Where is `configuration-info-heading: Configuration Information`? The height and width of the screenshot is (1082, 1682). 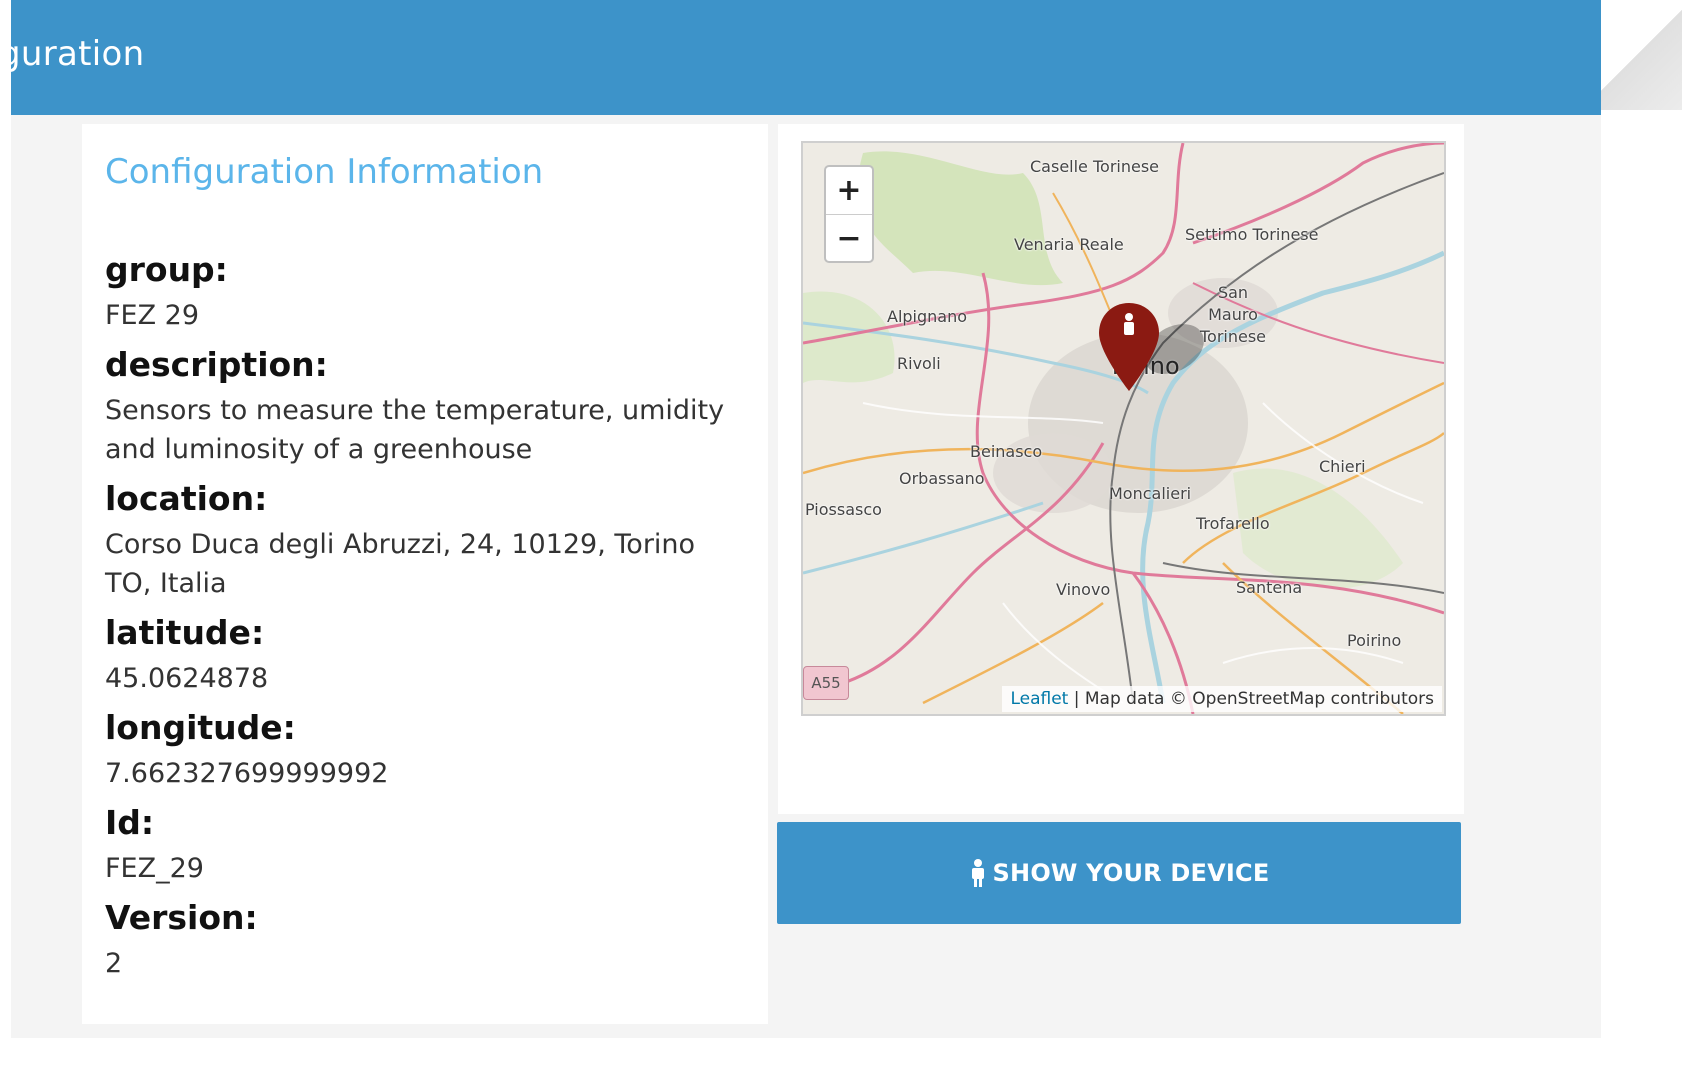
configuration-info-heading: Configuration Information is located at coordinates (324, 172).